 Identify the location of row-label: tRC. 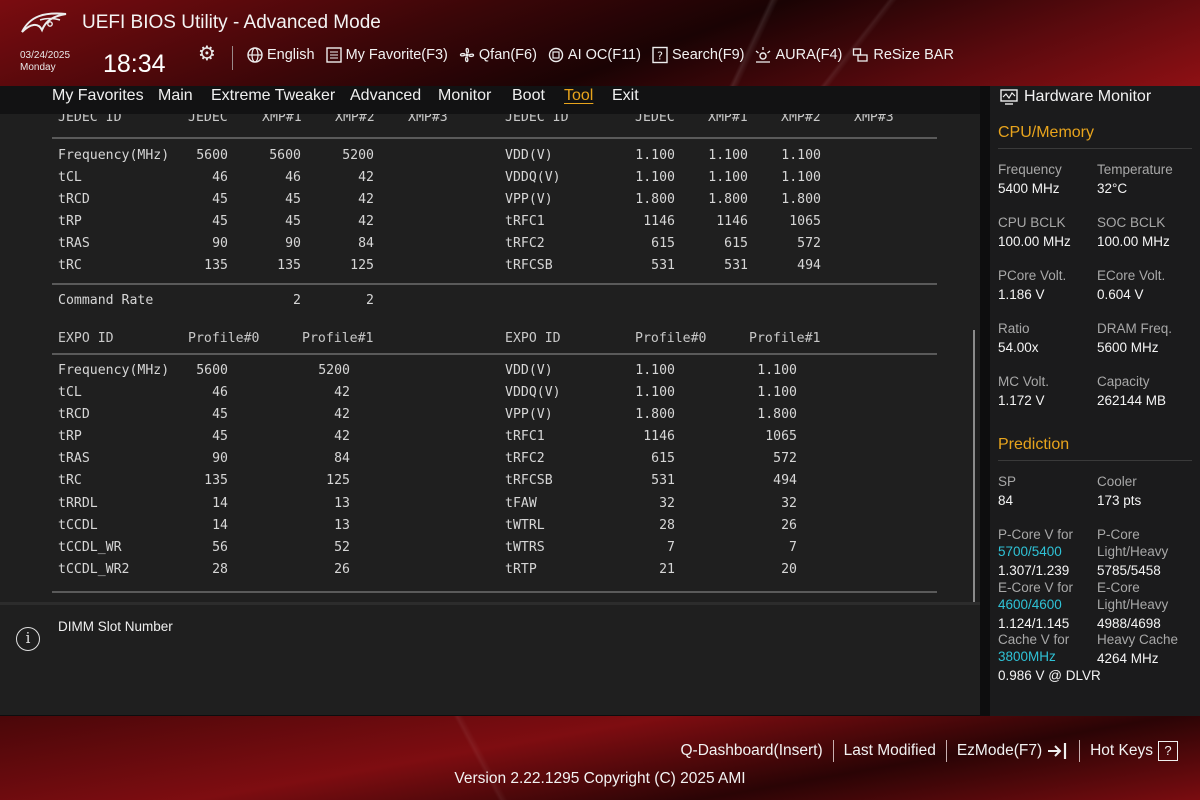
(70, 265).